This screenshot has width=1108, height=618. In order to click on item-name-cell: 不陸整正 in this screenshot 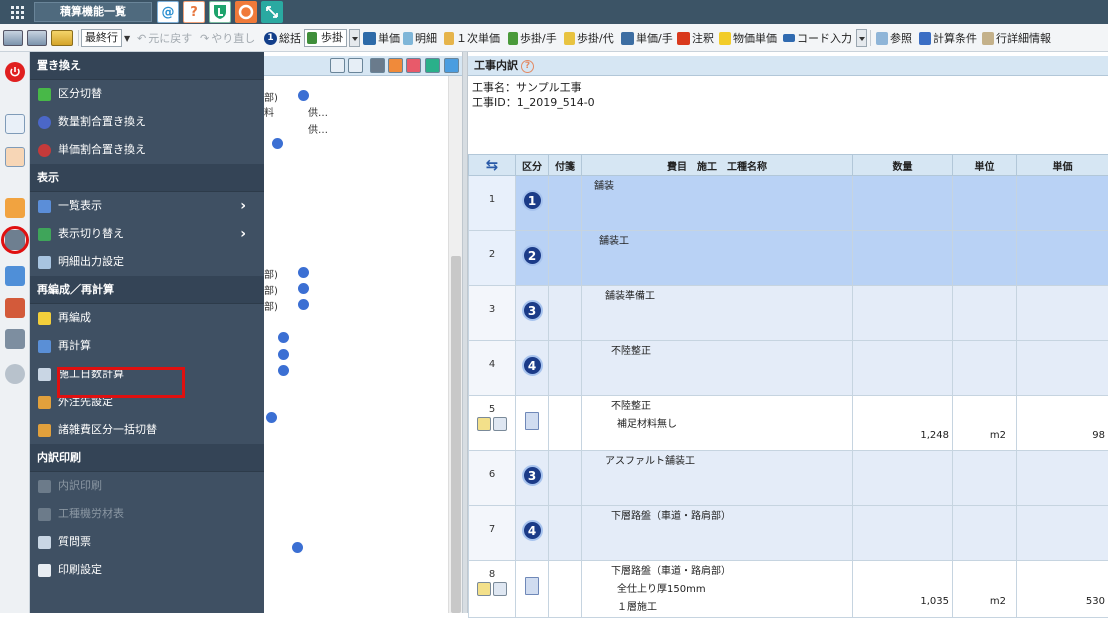, I will do `click(717, 368)`.